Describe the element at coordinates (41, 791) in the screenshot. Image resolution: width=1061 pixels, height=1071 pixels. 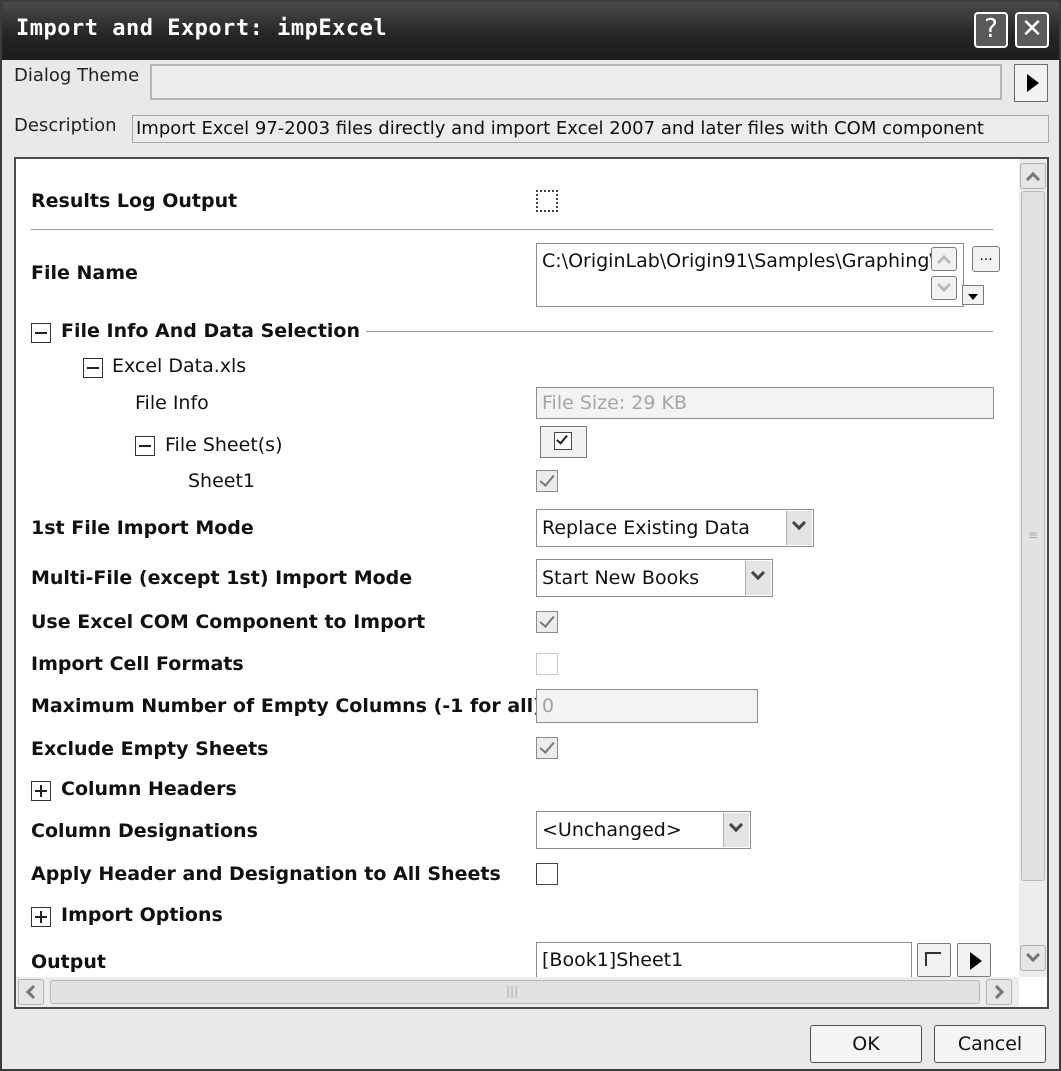
I see `expand-column-headers-icon` at that location.